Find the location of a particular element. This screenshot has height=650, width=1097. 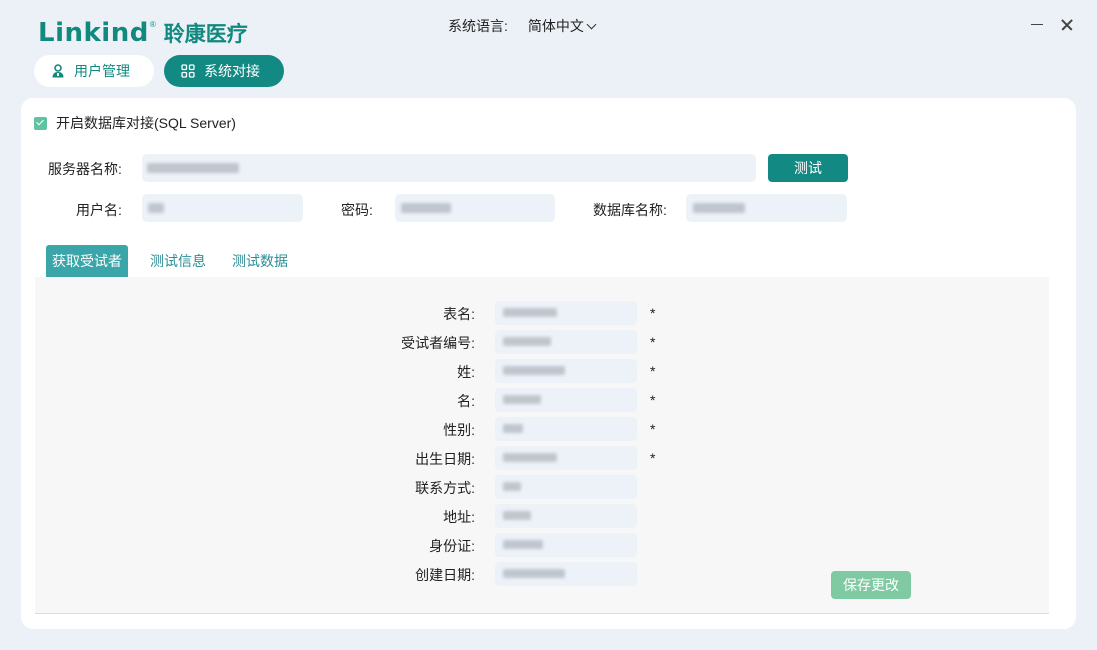

password-label: 密码: is located at coordinates (357, 210).